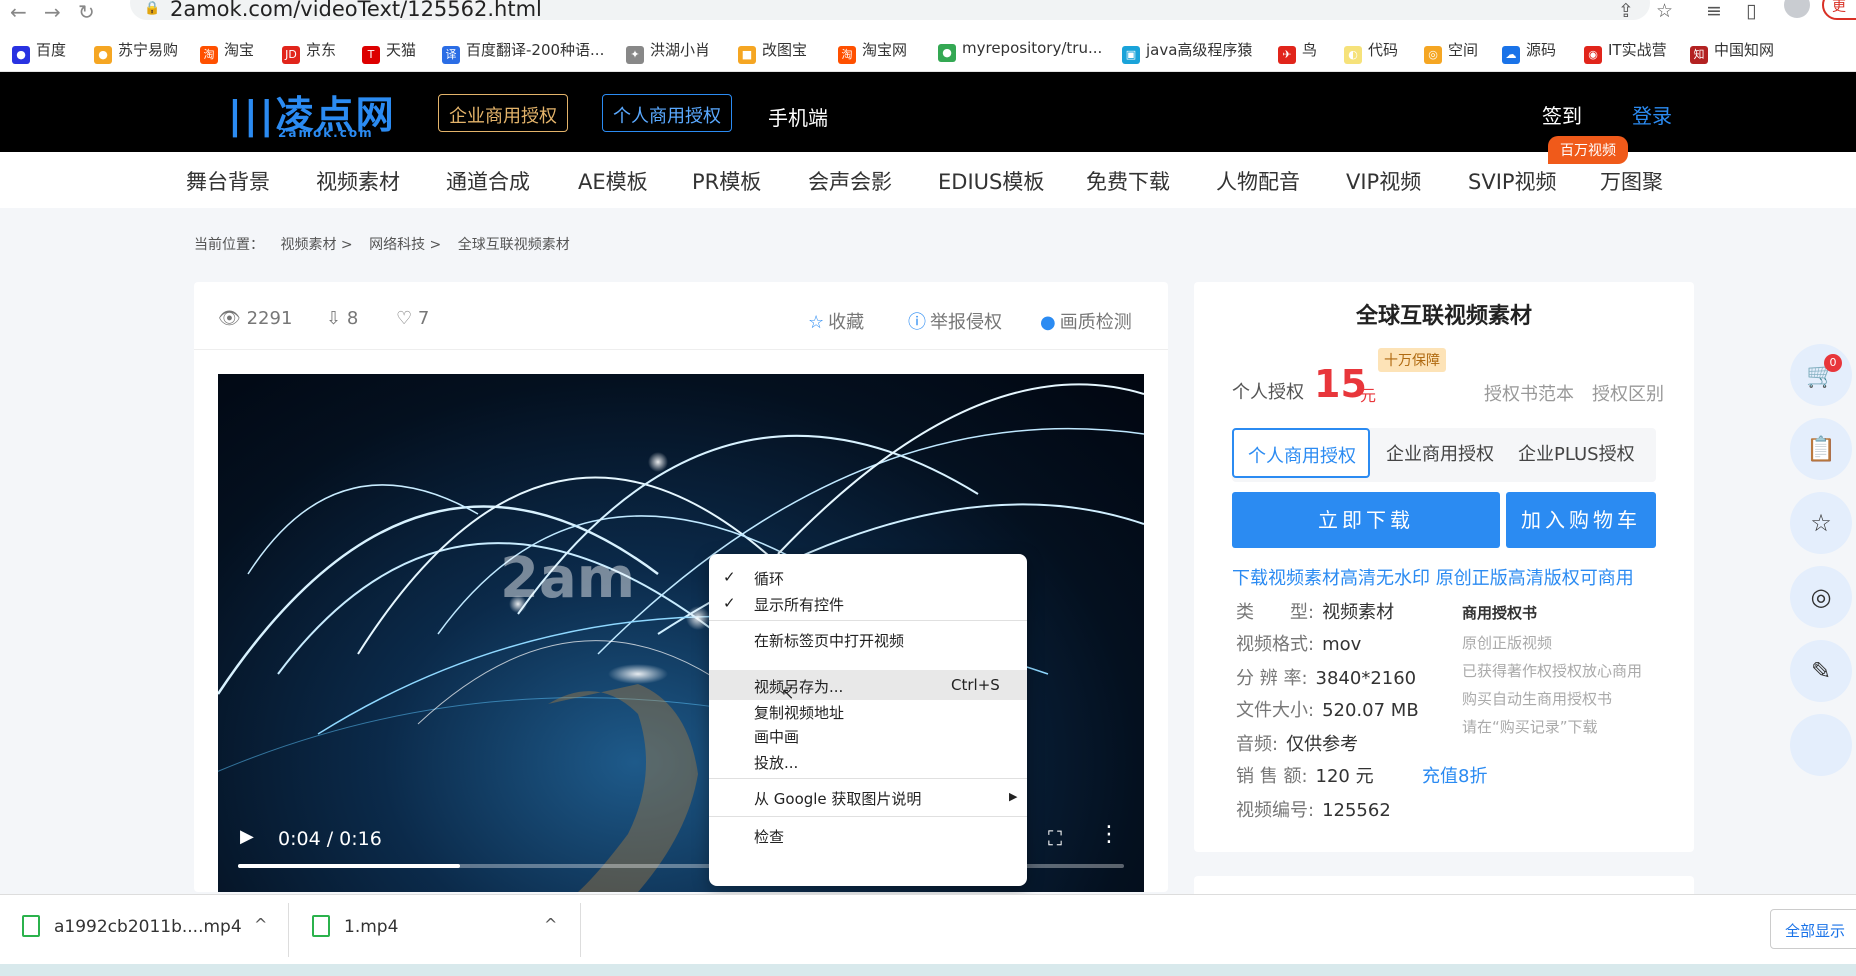 The image size is (1856, 976). I want to click on license-sample-link: 授权书范本, so click(1529, 393).